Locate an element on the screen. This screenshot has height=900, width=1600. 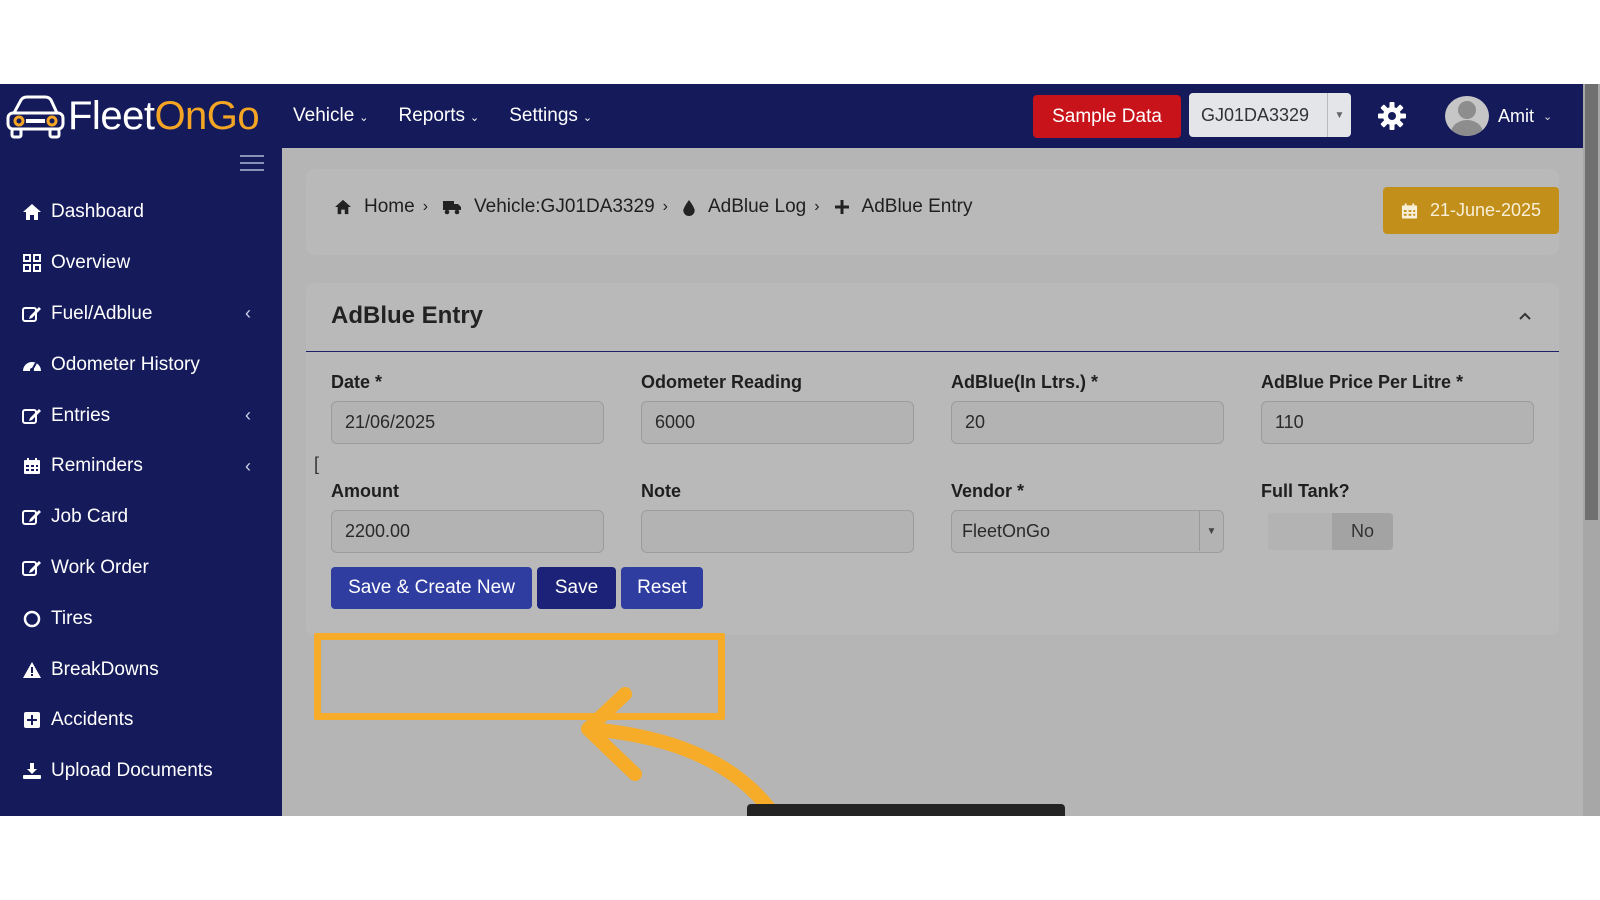
save-create-new-button: Save & Create New is located at coordinates (431, 588).